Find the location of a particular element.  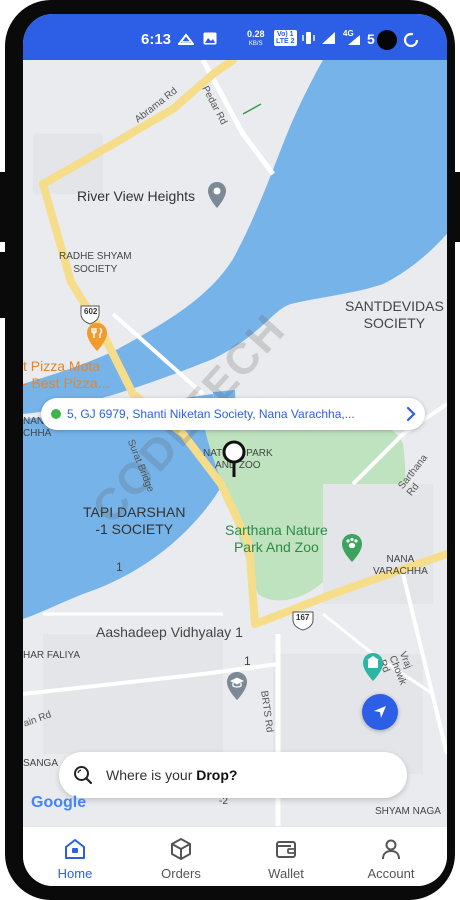

paw-icon is located at coordinates (352, 548).